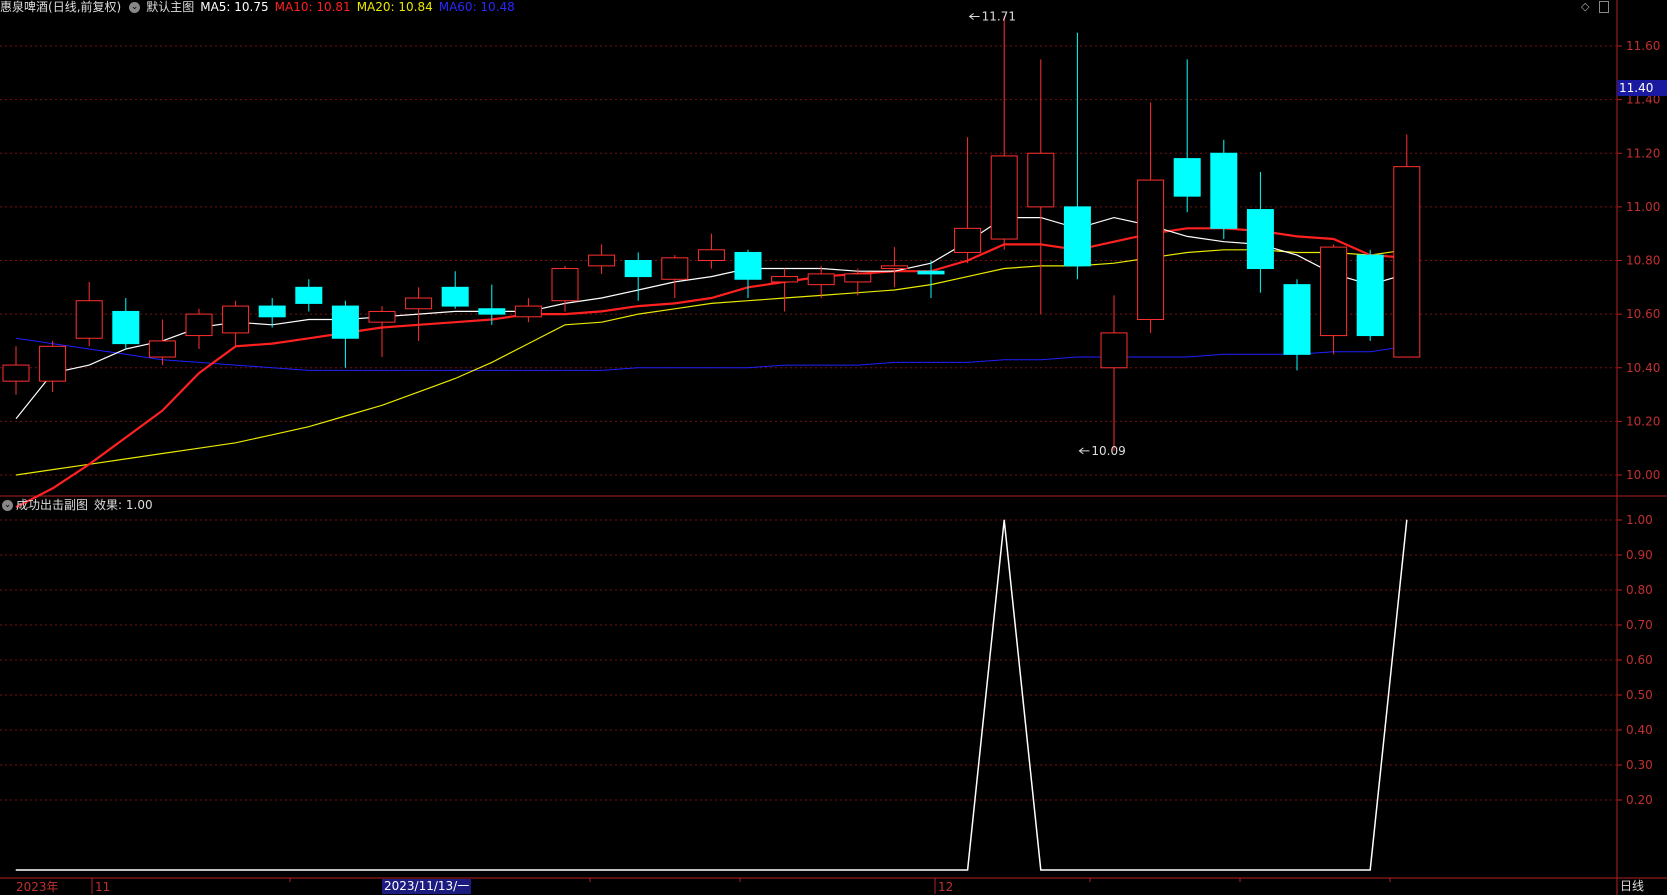 Image resolution: width=1667 pixels, height=895 pixels. What do you see at coordinates (1643, 153) in the screenshot?
I see `price-tick-label: 11.20` at bounding box center [1643, 153].